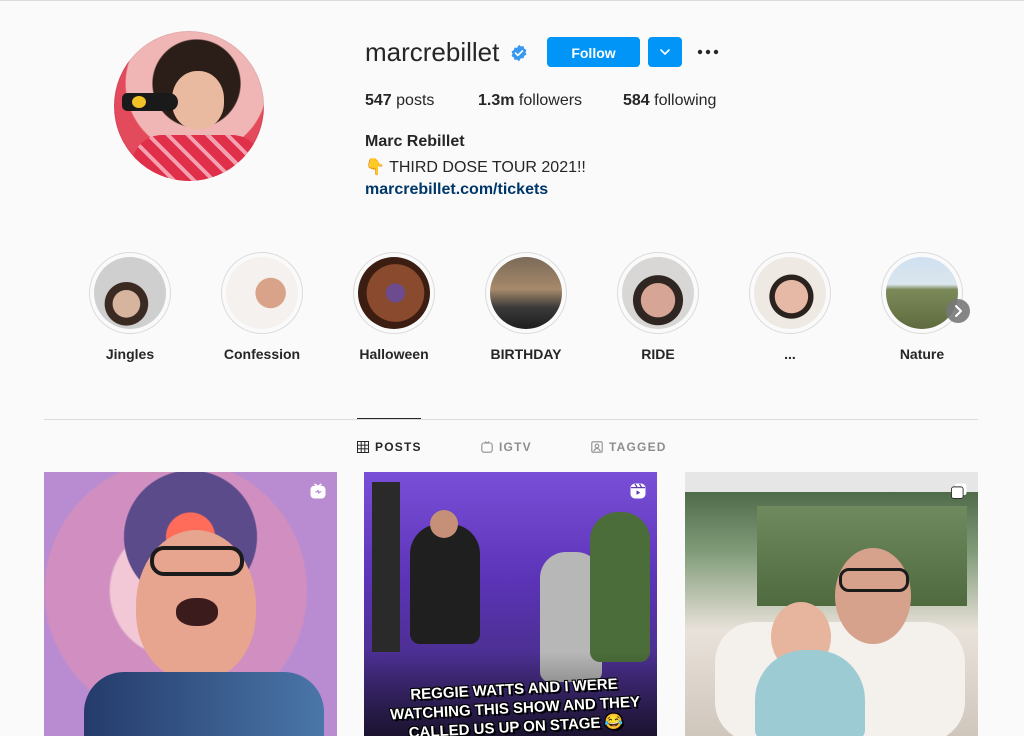 The height and width of the screenshot is (736, 1024). Describe the element at coordinates (456, 190) in the screenshot. I see `profile-link: marcrebillet.com/tickets` at that location.